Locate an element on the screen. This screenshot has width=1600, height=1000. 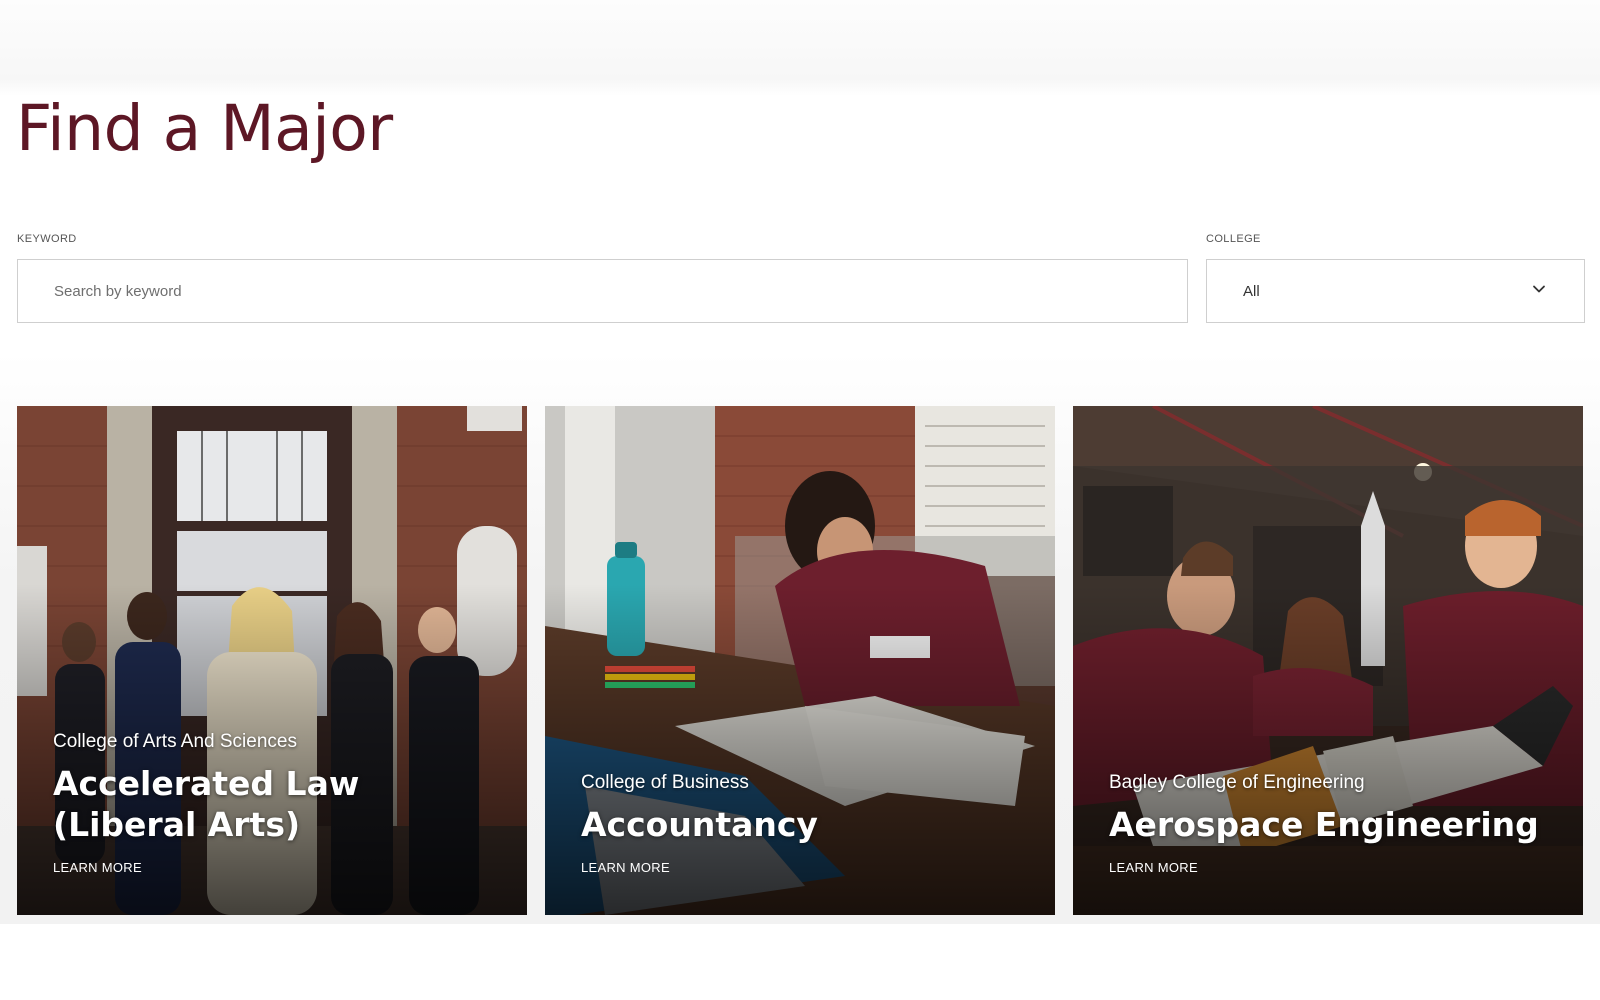
college-select-value: All is located at coordinates (1251, 291).